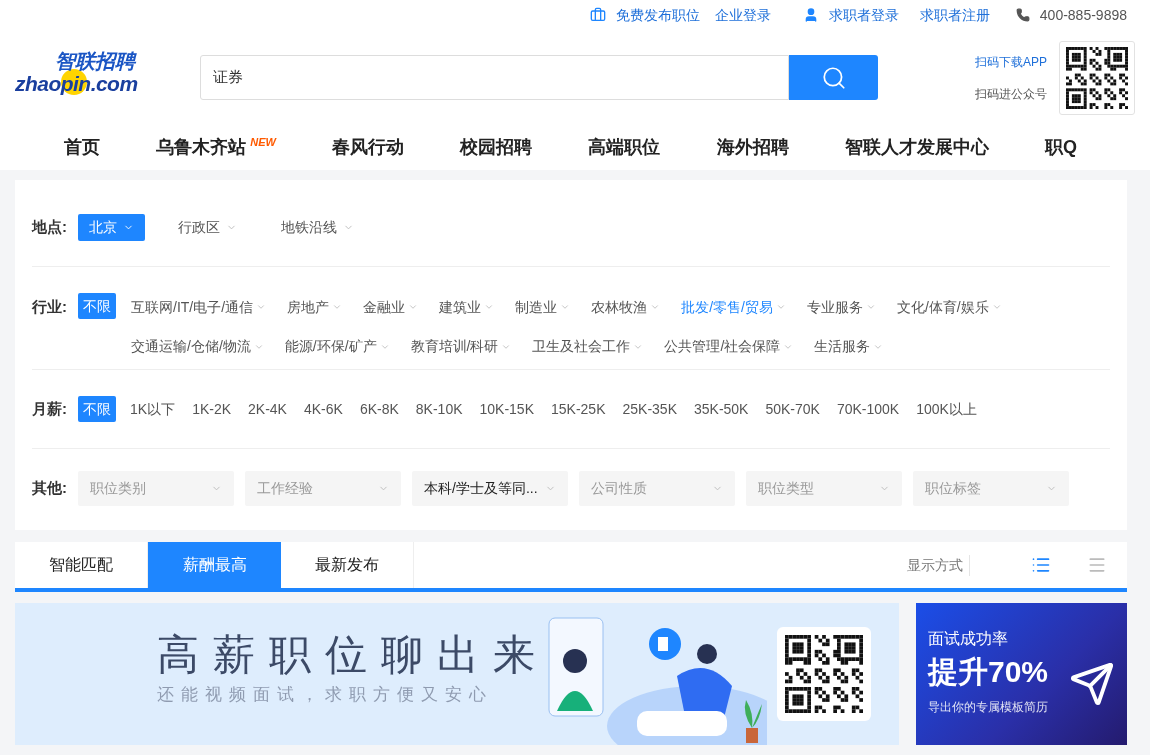 This screenshot has height=755, width=1150. Describe the element at coordinates (325, 694) in the screenshot. I see `banner-subtitle: 还能视频面试，求职方便又安心` at that location.